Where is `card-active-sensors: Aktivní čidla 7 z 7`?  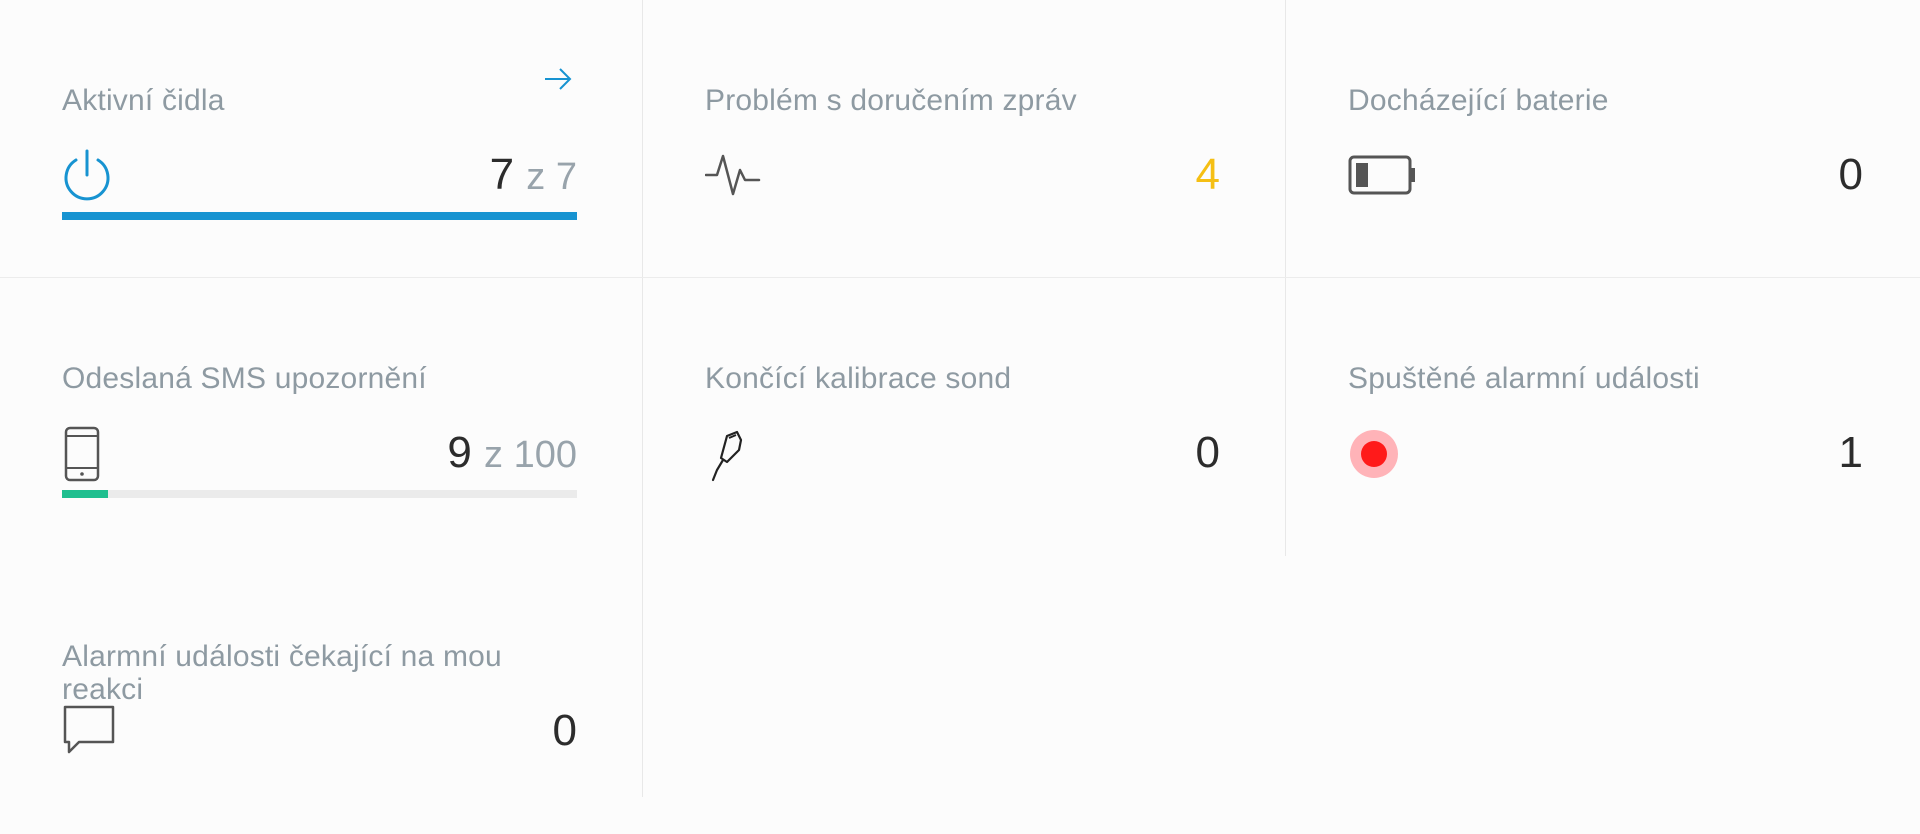
card-active-sensors: Aktivní čidla 7 z 7 is located at coordinates (321, 139).